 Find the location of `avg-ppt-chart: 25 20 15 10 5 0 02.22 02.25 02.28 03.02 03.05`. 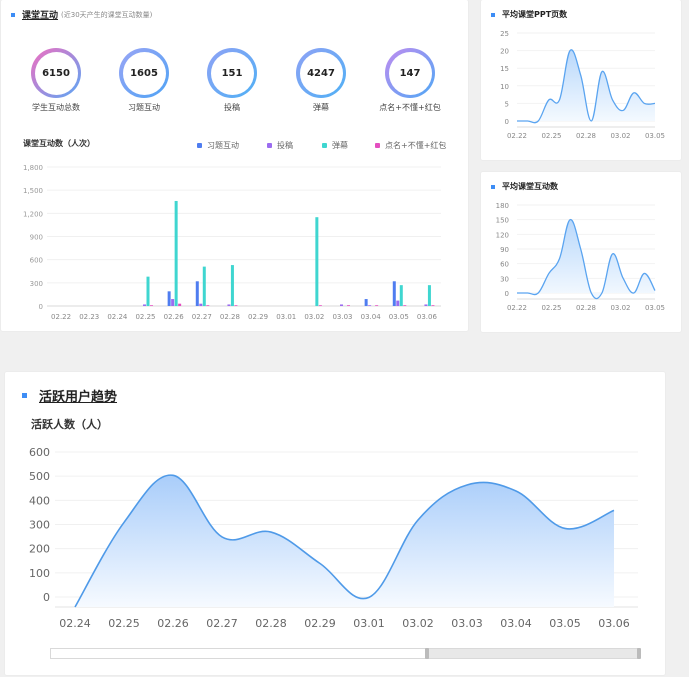

avg-ppt-chart: 25 20 15 10 5 0 02.22 02.25 02.28 03.02 03.05 is located at coordinates (582, 85).